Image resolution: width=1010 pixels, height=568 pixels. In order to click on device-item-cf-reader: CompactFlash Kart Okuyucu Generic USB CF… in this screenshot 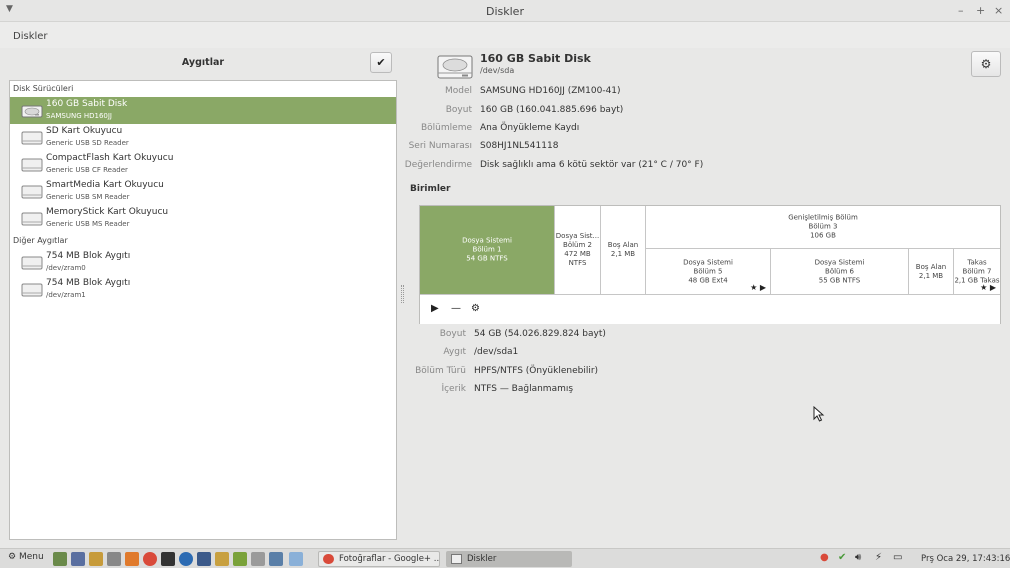, I will do `click(203, 164)`.